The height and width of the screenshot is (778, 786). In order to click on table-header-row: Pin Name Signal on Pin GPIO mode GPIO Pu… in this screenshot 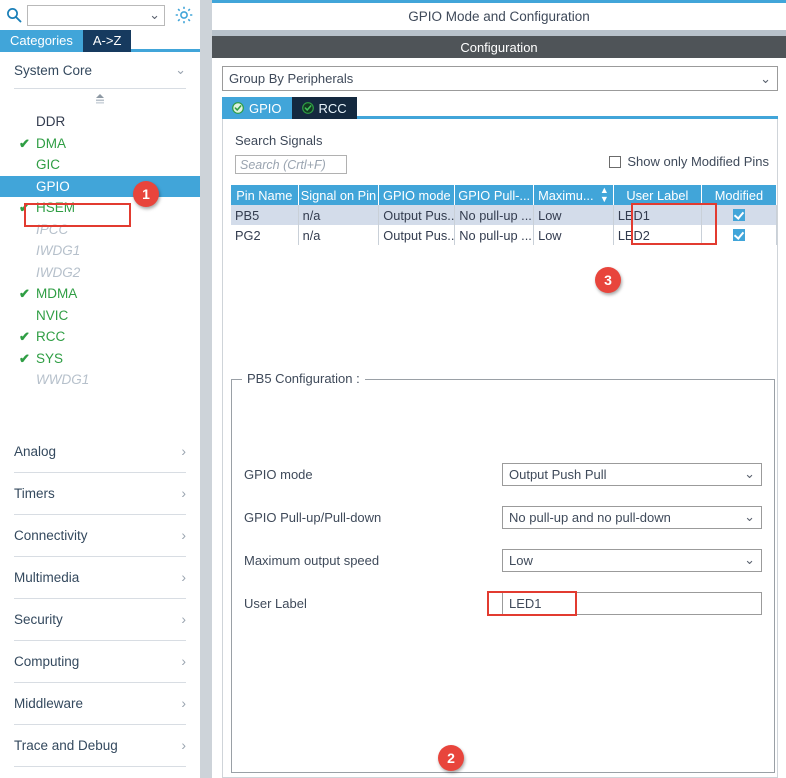, I will do `click(504, 195)`.